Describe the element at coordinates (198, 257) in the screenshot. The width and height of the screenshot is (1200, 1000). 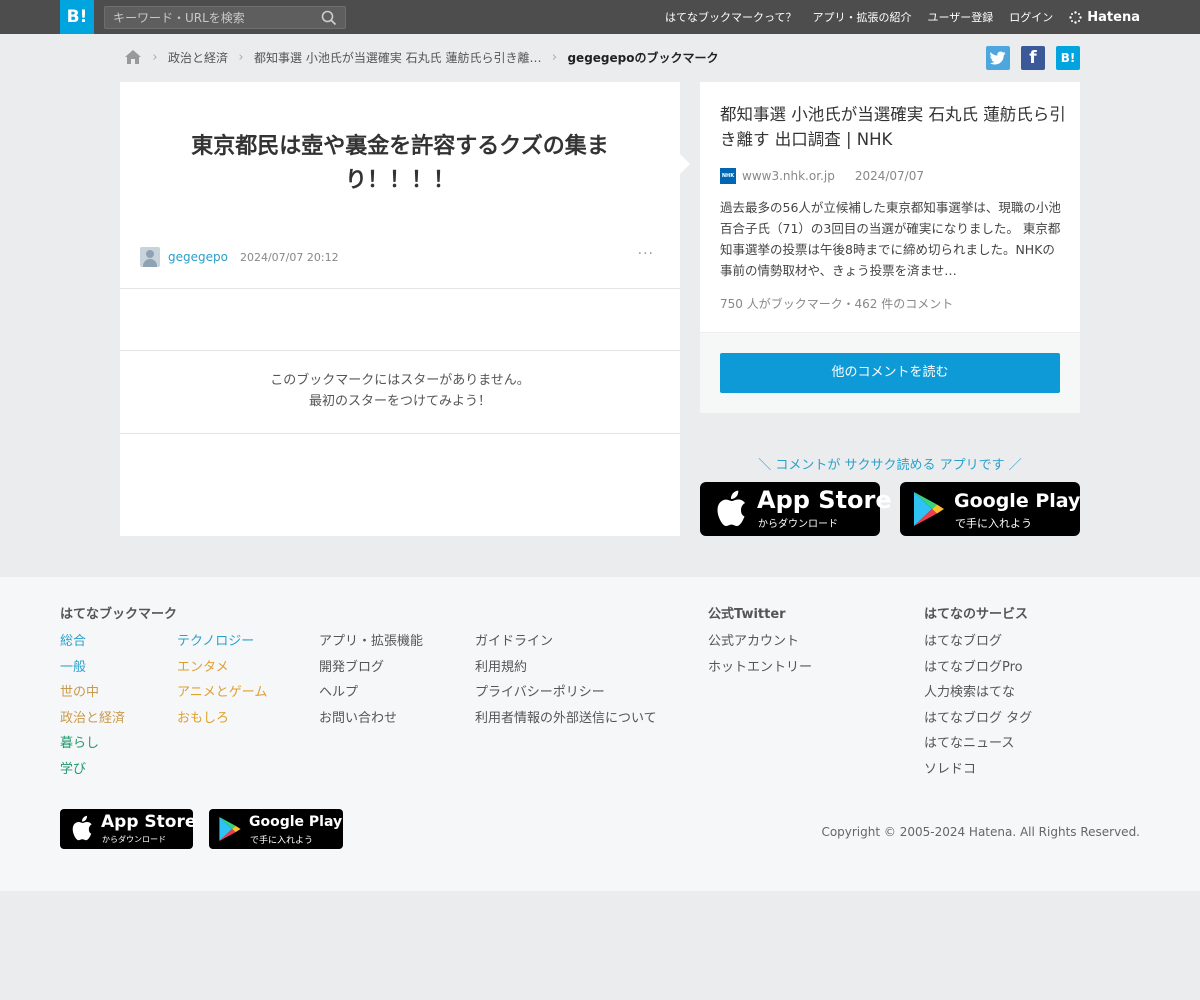
I see `username-link: gegegepo` at that location.